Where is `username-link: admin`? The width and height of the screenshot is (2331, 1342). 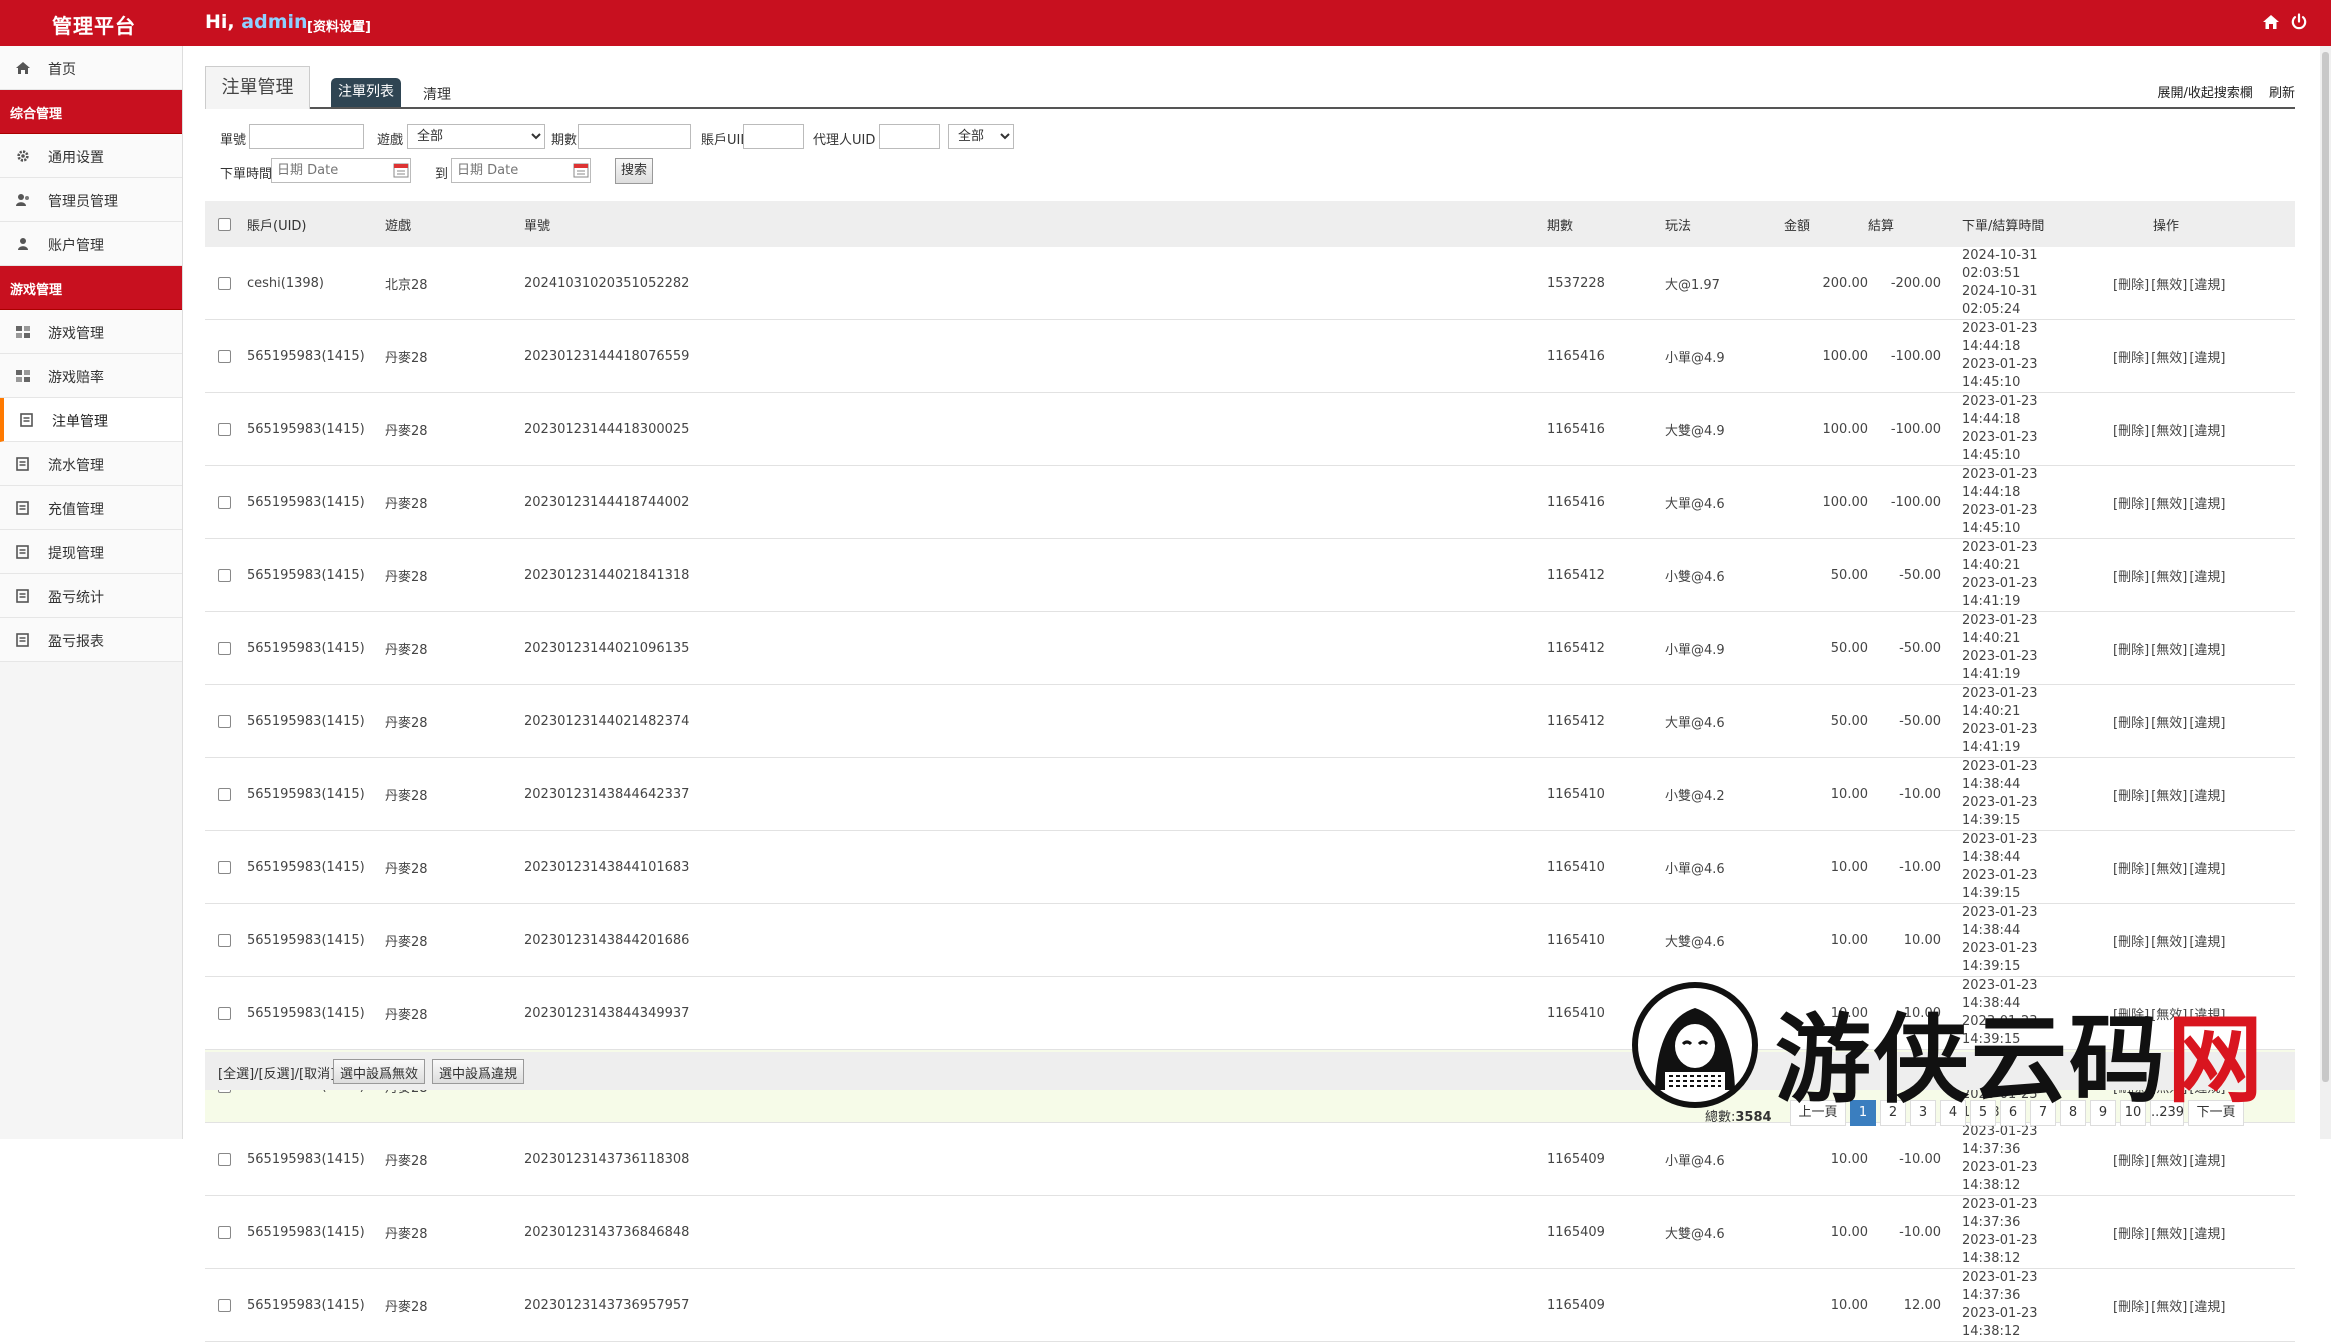 username-link: admin is located at coordinates (274, 22).